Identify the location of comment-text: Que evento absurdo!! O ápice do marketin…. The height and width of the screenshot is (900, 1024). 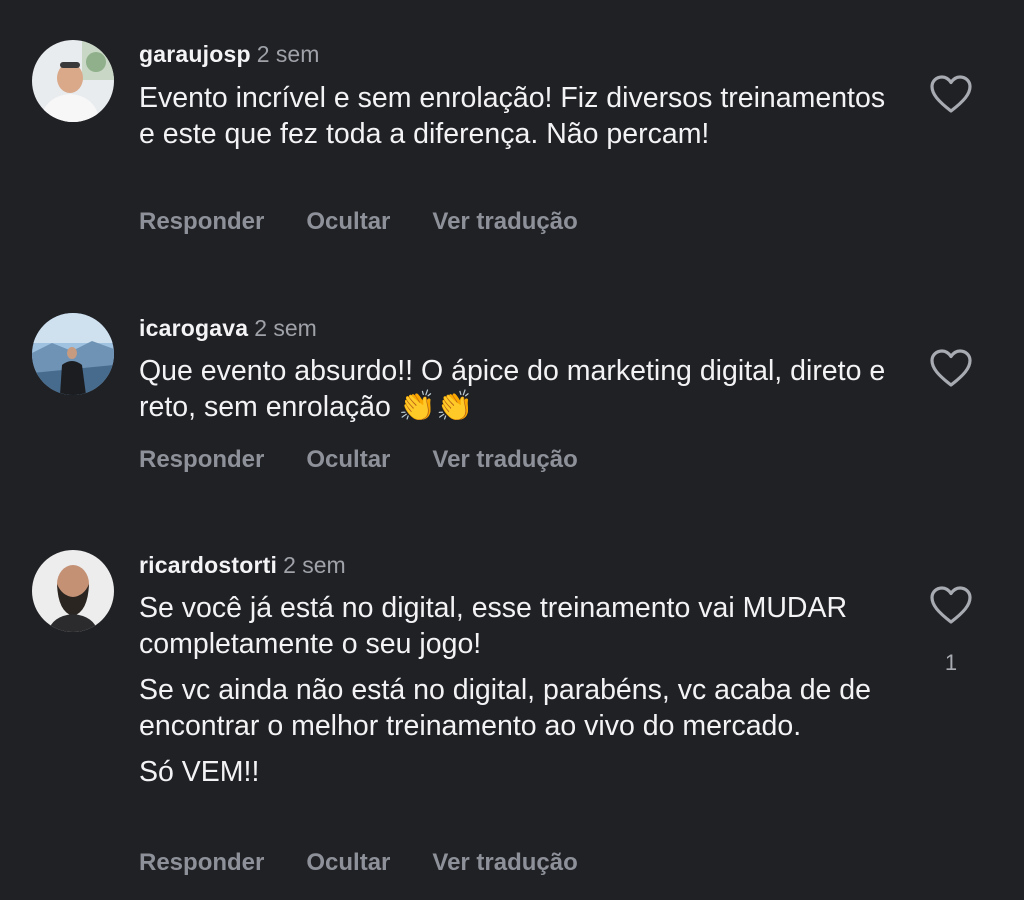
(519, 394).